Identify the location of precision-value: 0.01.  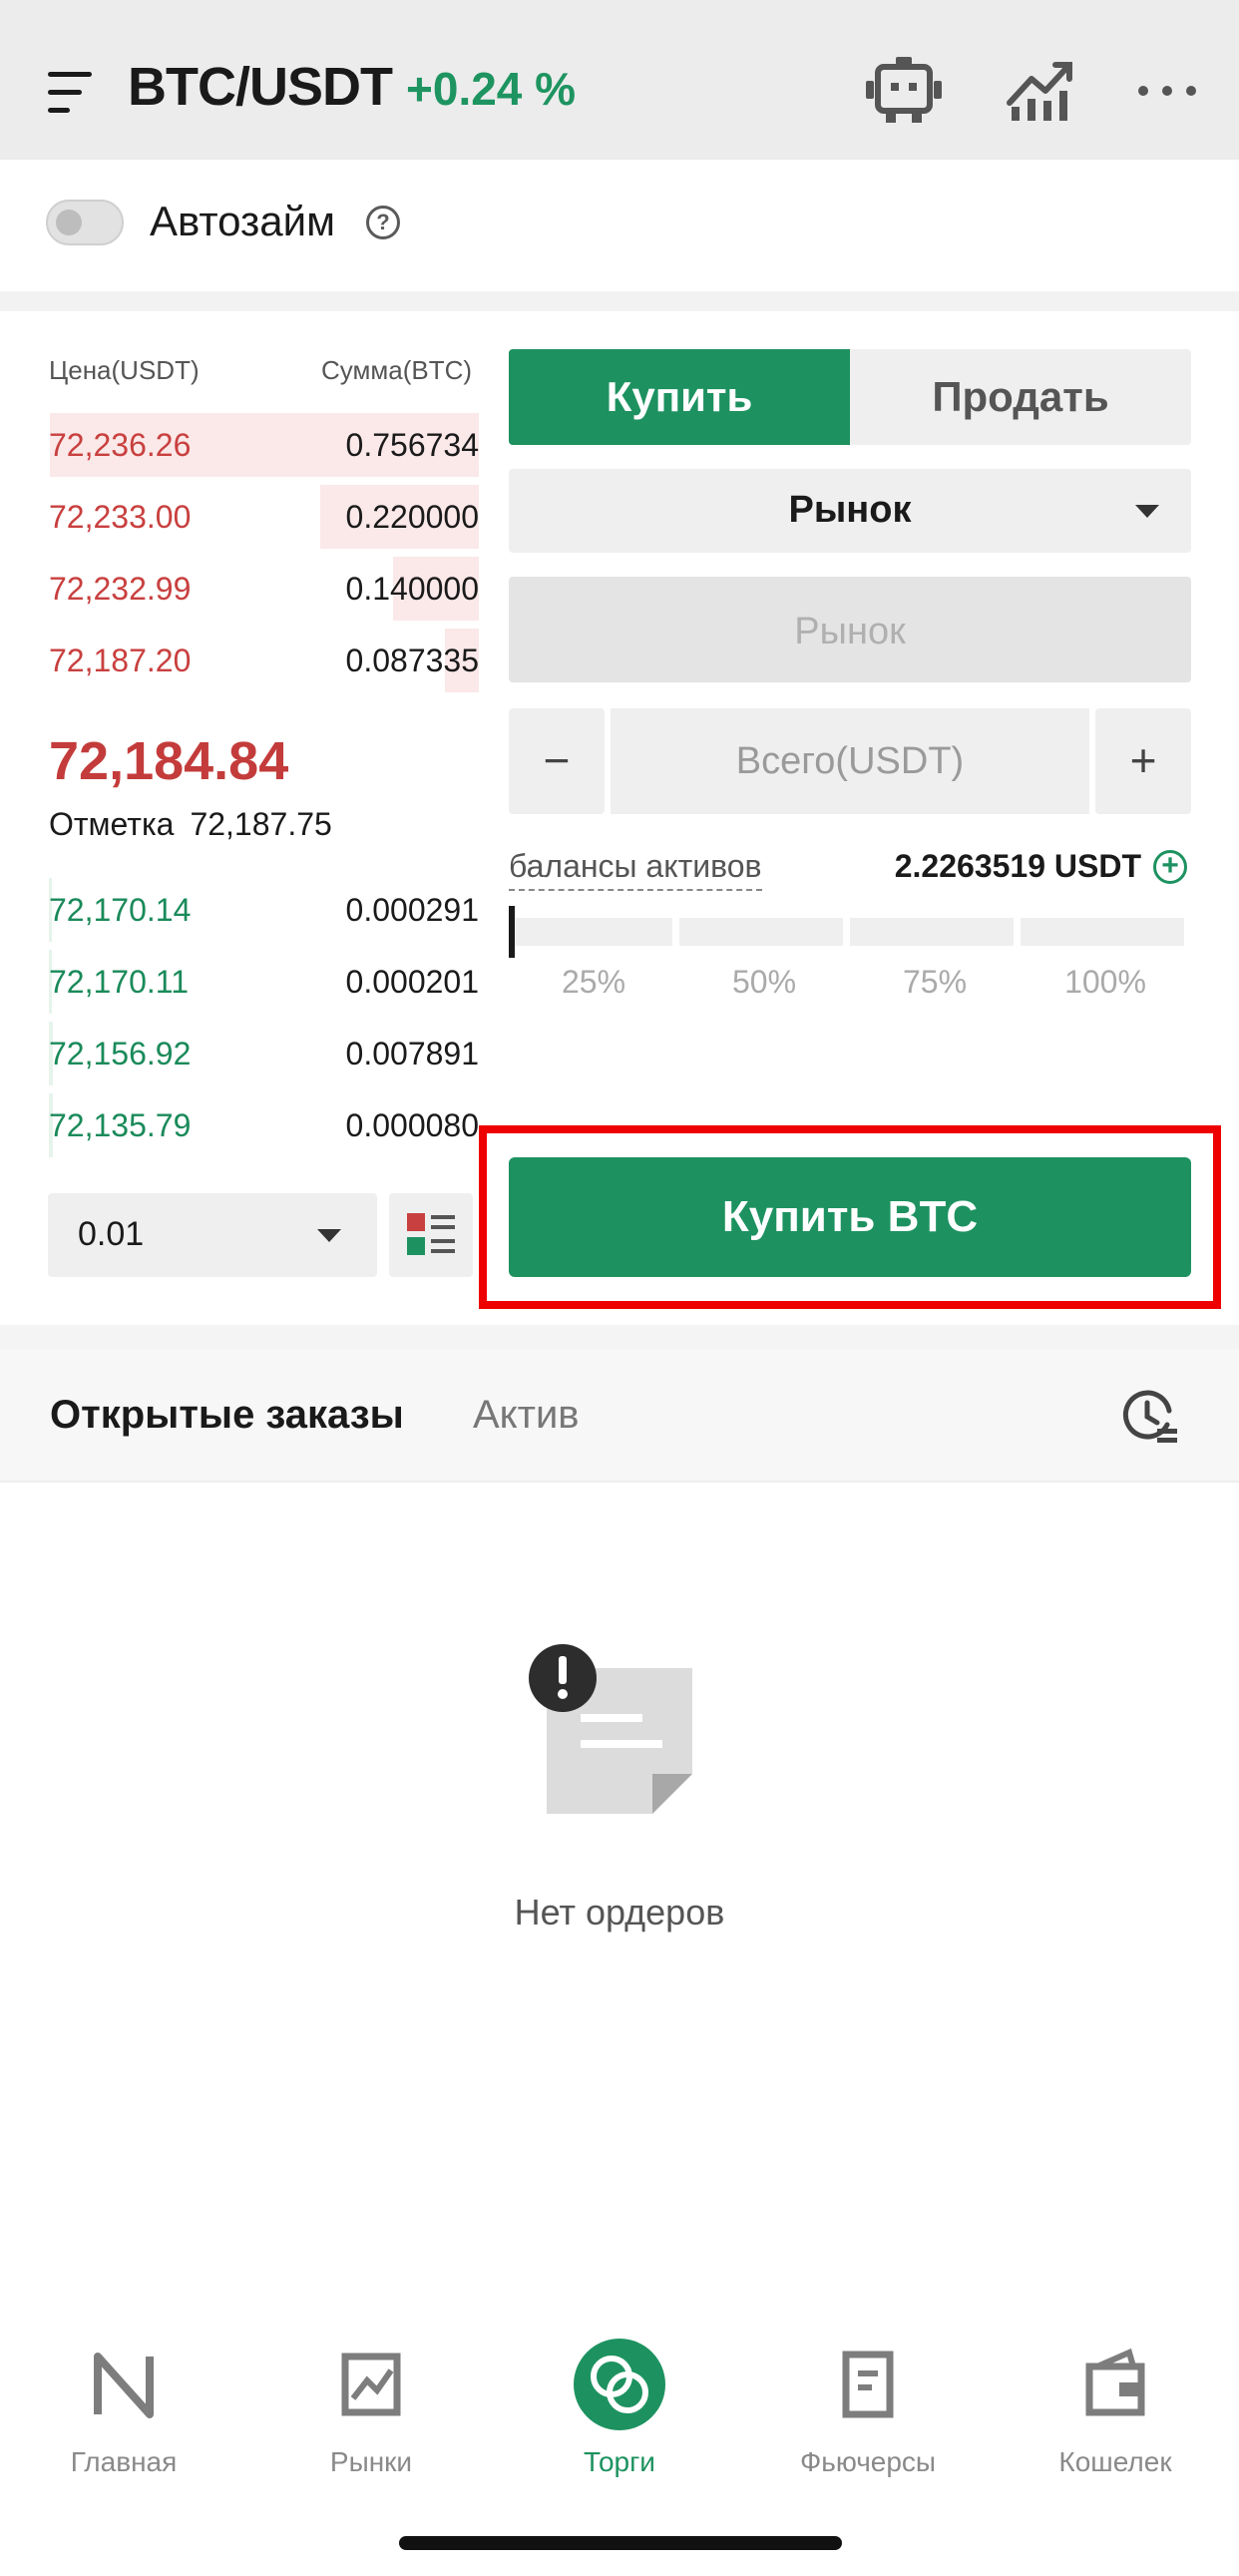
(111, 1234).